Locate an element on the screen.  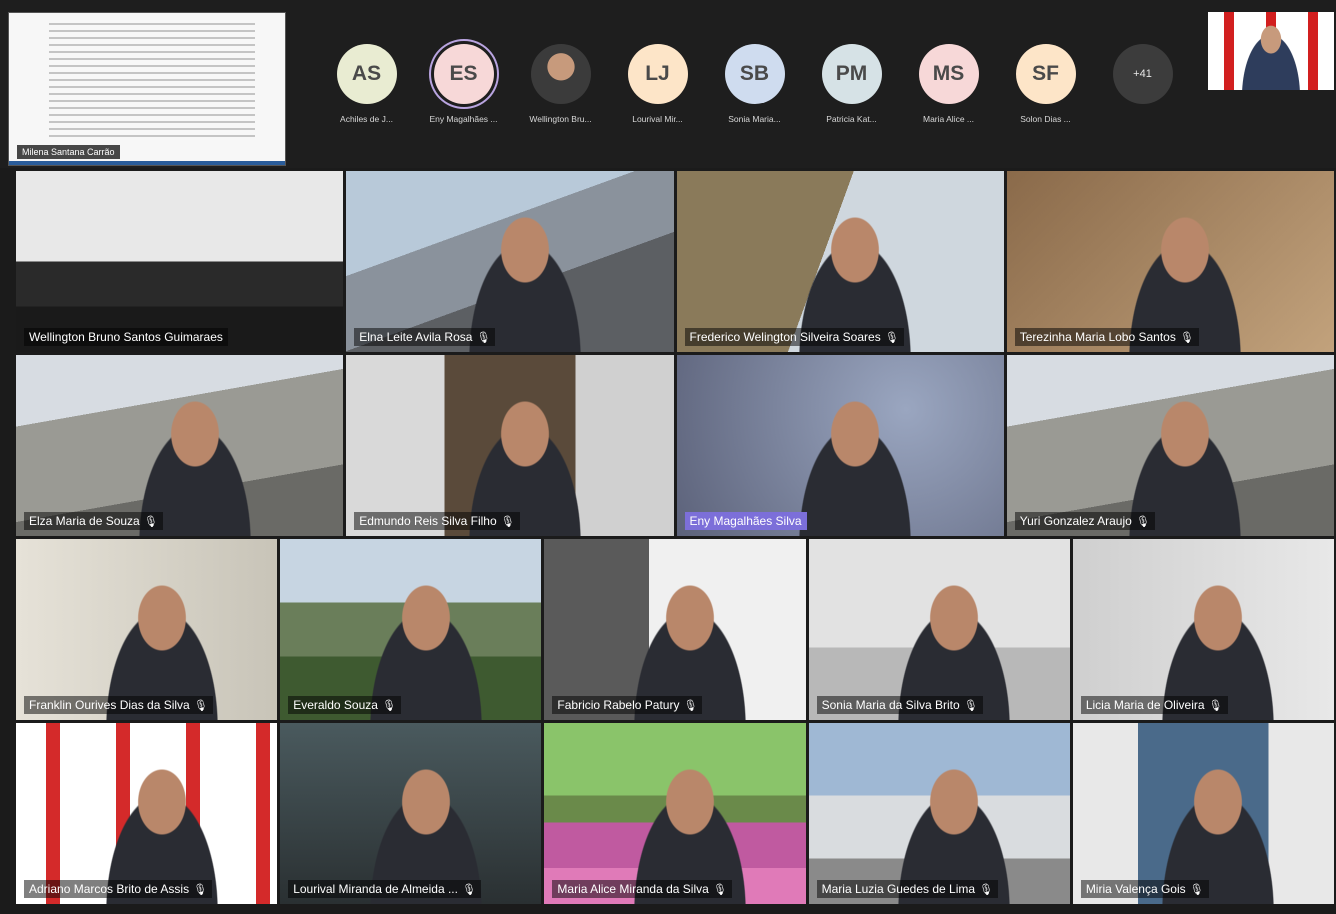
participant-name: Terezinha Maria Lobo Santos is located at coordinates (1097, 337).